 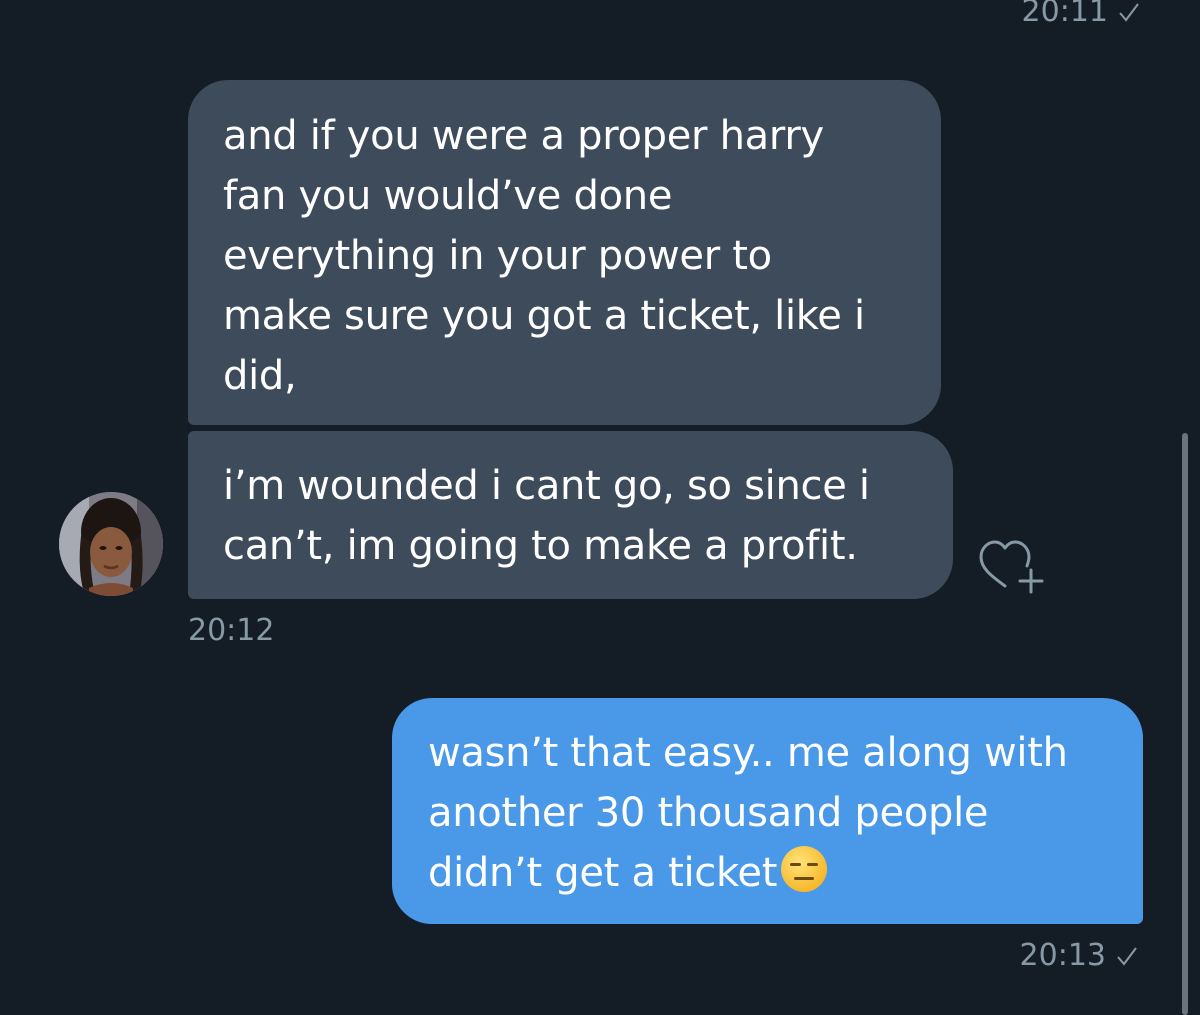 I want to click on message-line: fan you would’ve done, so click(x=448, y=196).